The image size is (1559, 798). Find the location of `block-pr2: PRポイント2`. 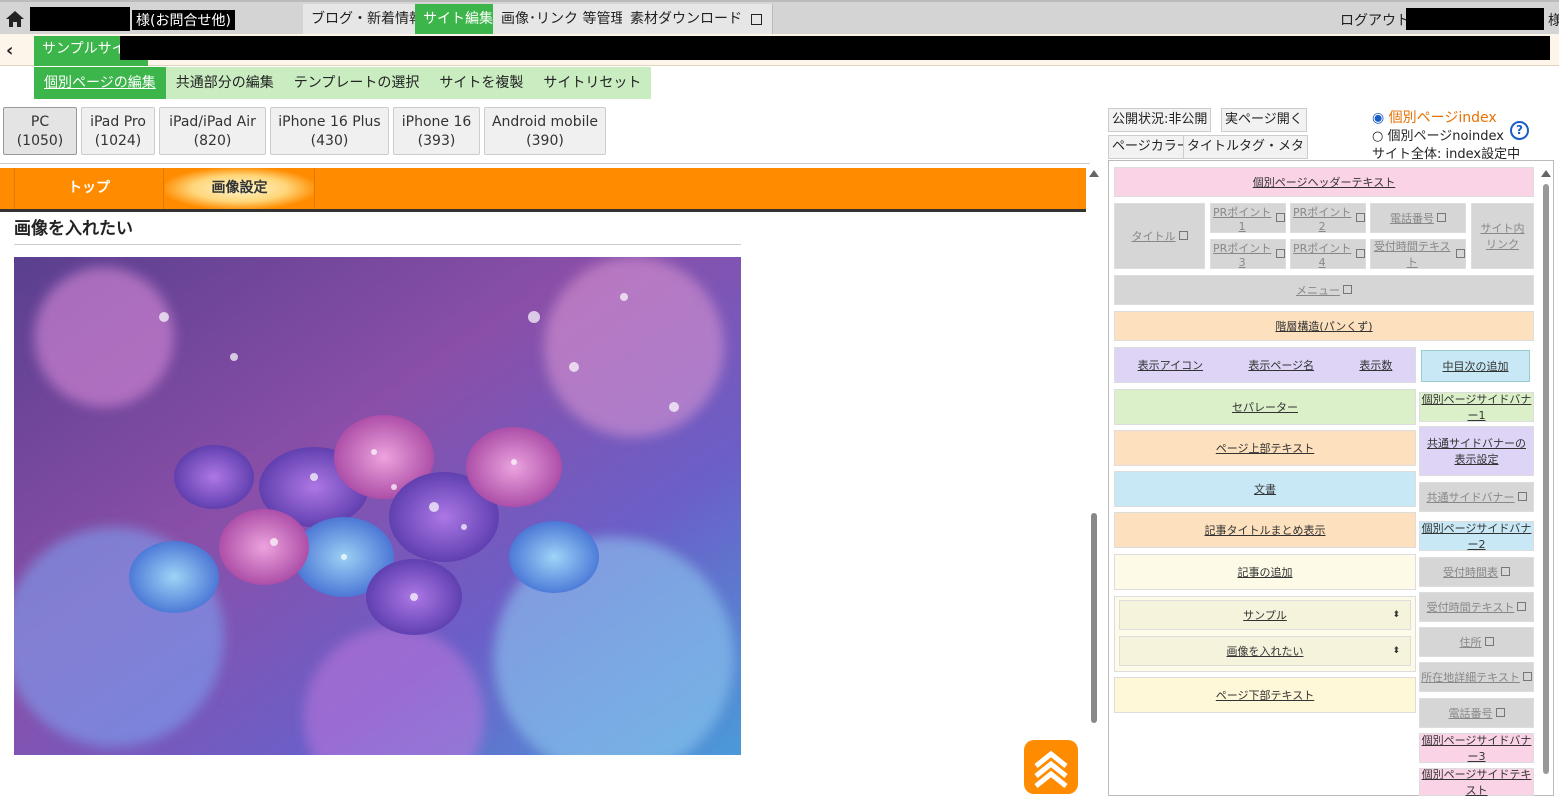

block-pr2: PRポイント2 is located at coordinates (1328, 218).